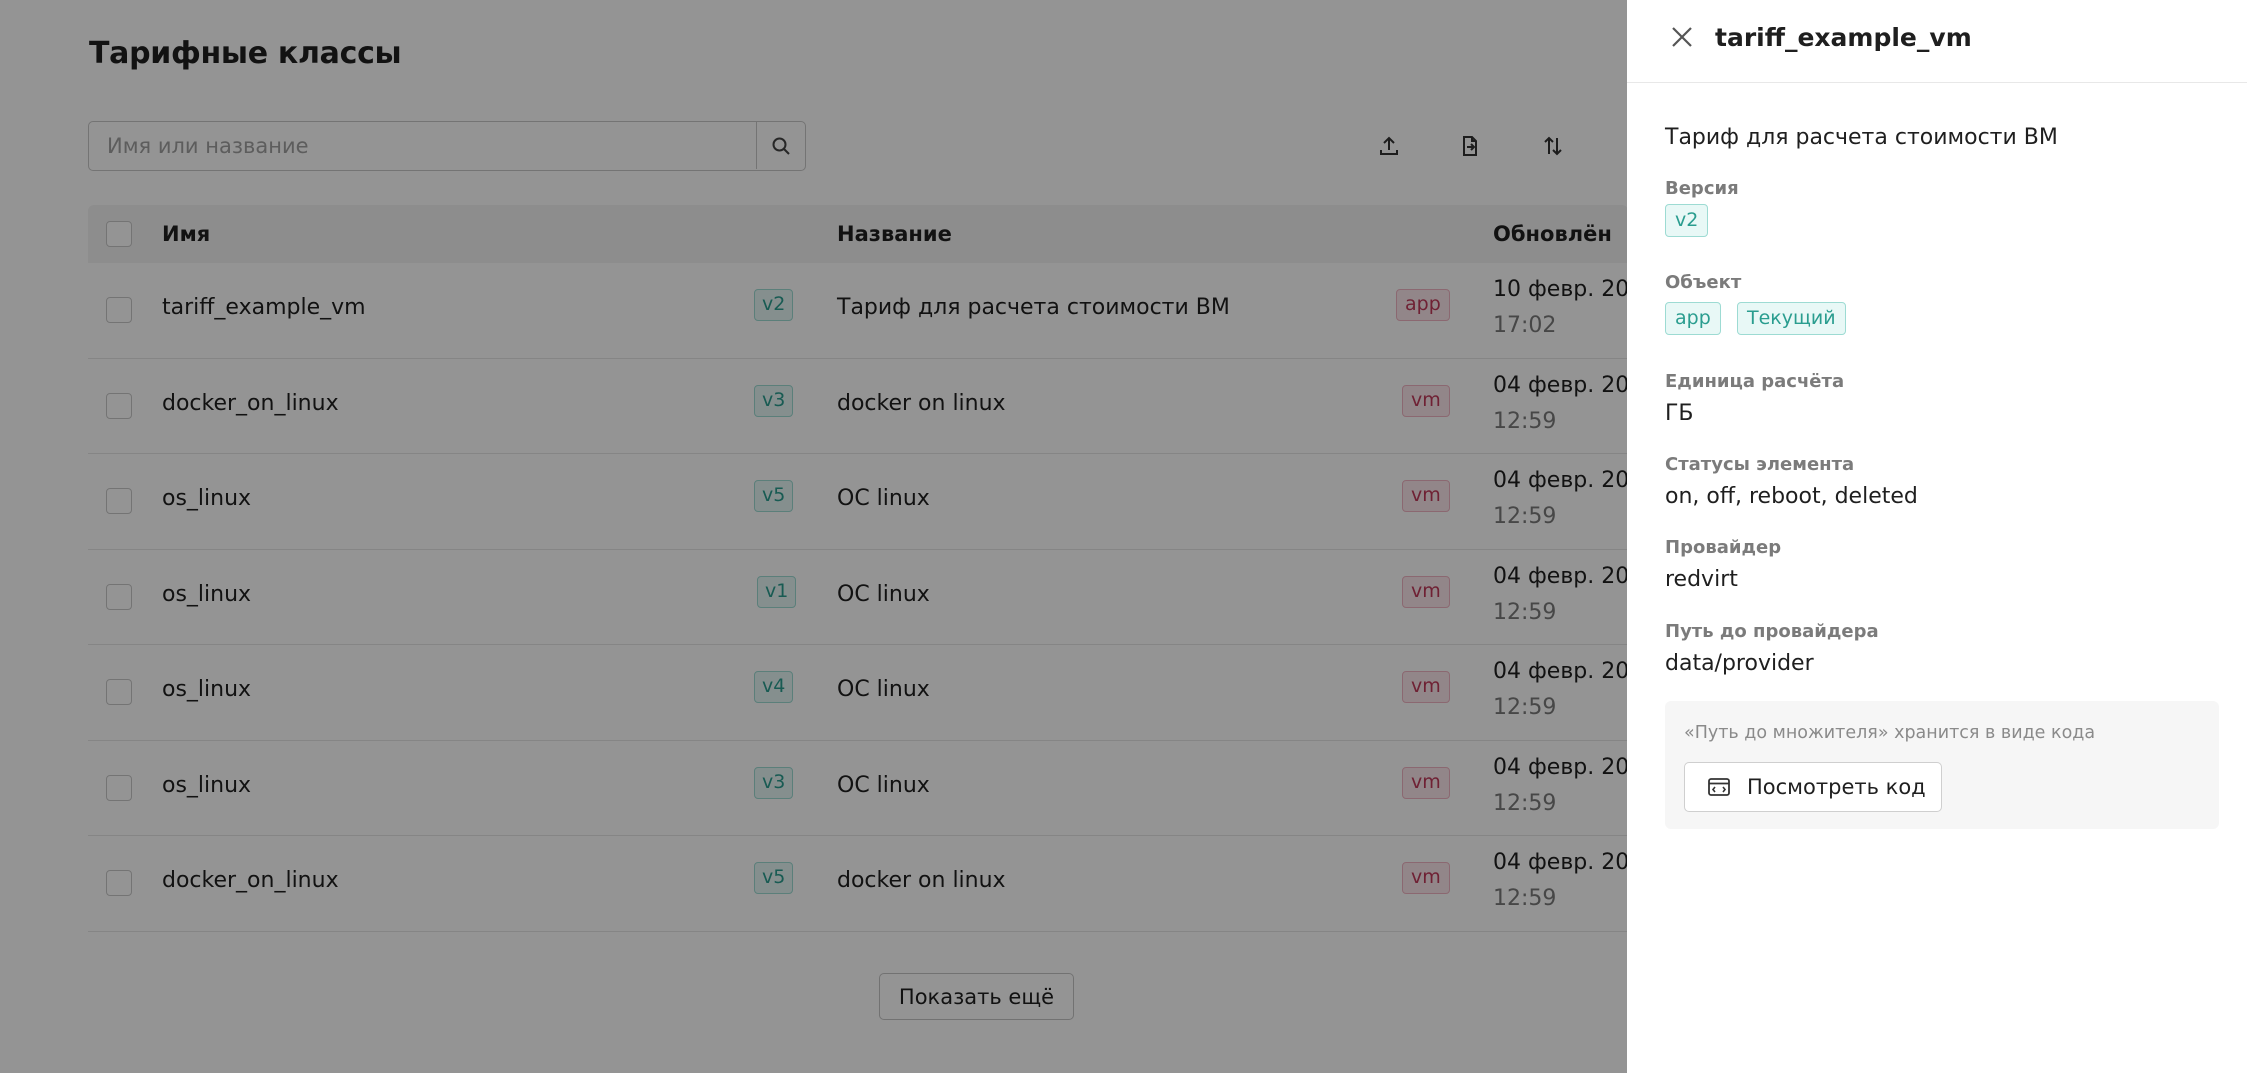  Describe the element at coordinates (1791, 318) in the screenshot. I see `object-status-badge: Текущий` at that location.